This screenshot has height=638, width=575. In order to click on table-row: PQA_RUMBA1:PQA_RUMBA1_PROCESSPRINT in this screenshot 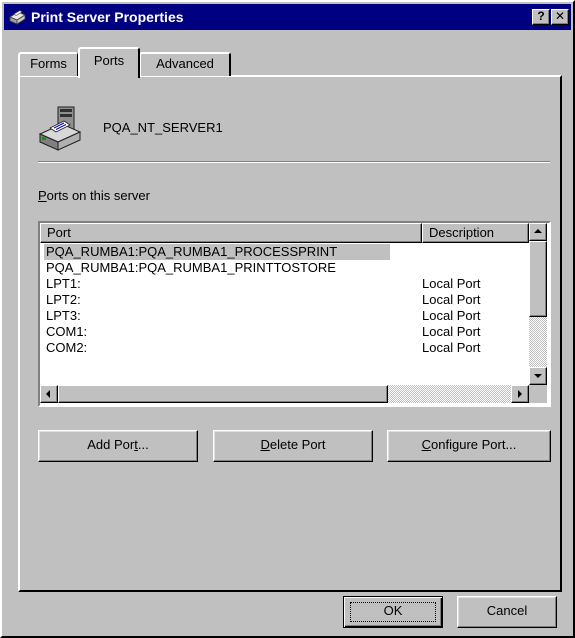, I will do `click(284, 252)`.